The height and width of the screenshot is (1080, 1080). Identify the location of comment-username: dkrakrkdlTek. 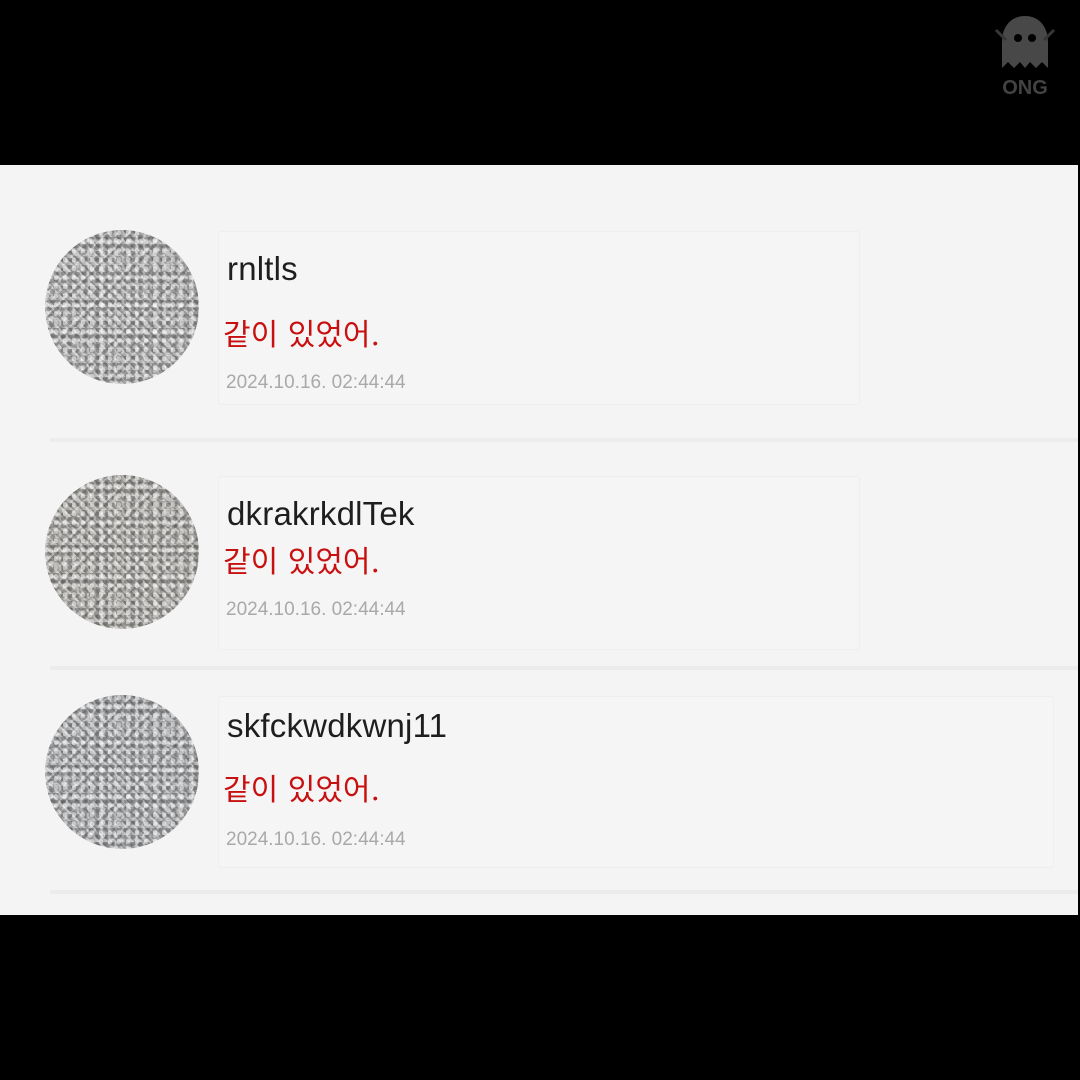
(321, 514).